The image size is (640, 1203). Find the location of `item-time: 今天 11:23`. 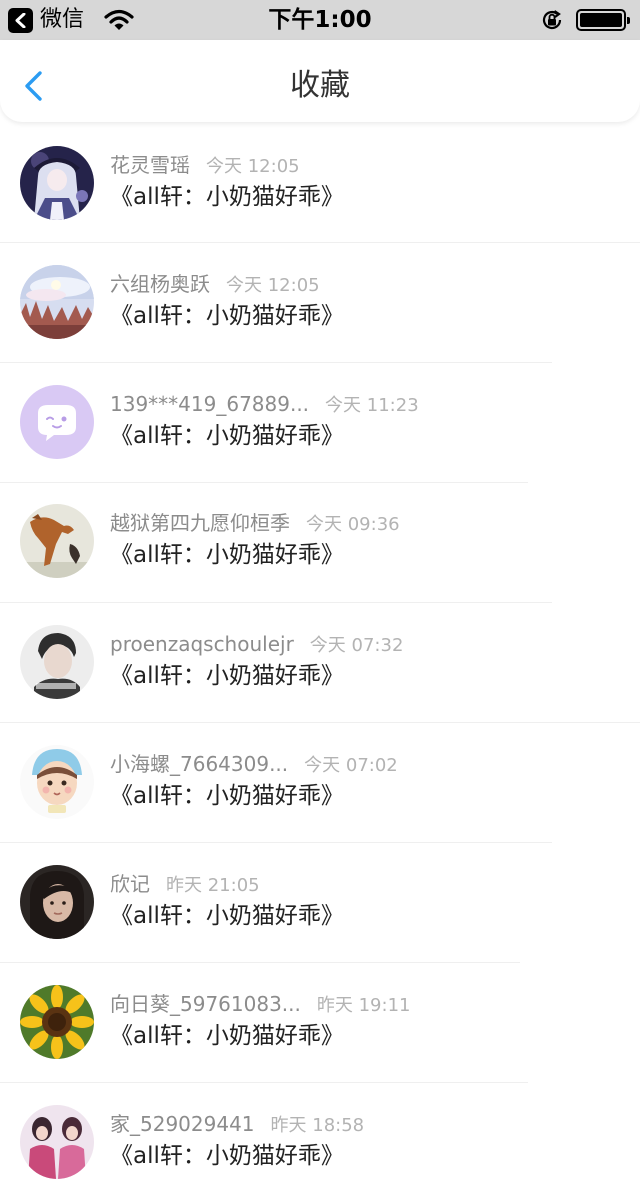

item-time: 今天 11:23 is located at coordinates (372, 405).